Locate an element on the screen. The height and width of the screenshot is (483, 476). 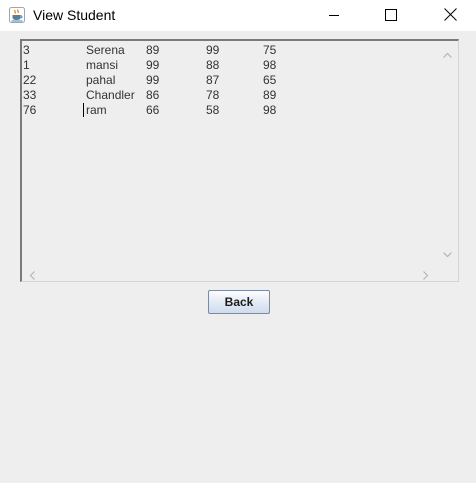
close-icon is located at coordinates (450, 15).